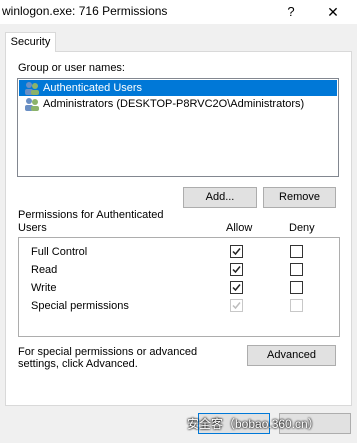  What do you see at coordinates (30, 42) in the screenshot?
I see `tab-security: Security` at bounding box center [30, 42].